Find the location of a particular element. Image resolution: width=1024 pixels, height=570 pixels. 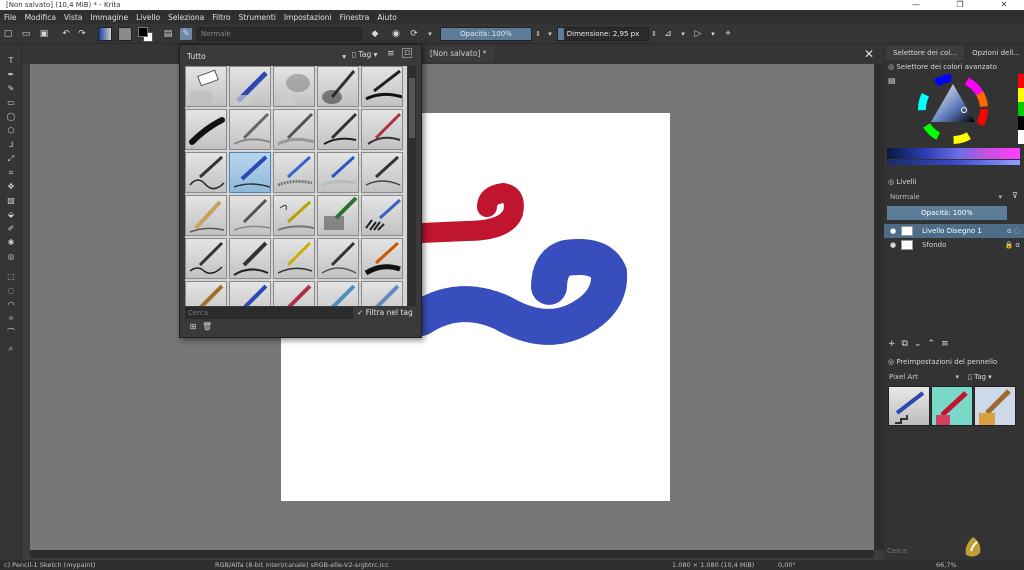

ellipse-select-icon: ◌ is located at coordinates (11, 291).